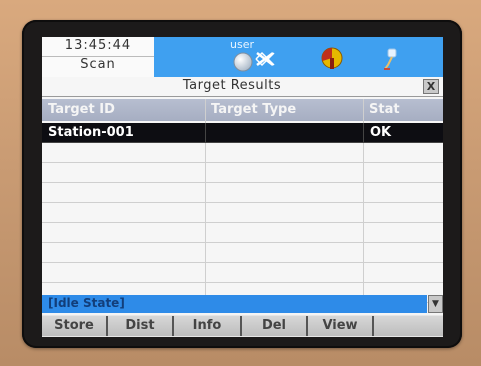  Describe the element at coordinates (234, 304) in the screenshot. I see `state-bar: [Idle State]` at that location.